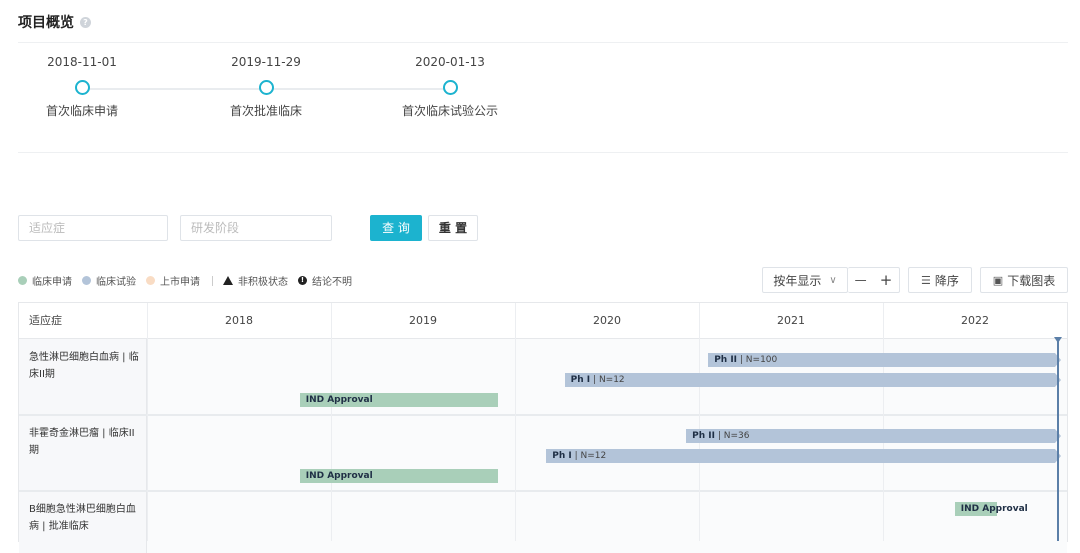  I want to click on timeline-row-label: 急性淋巴细胞白血病 | 临床II期, so click(84, 366).